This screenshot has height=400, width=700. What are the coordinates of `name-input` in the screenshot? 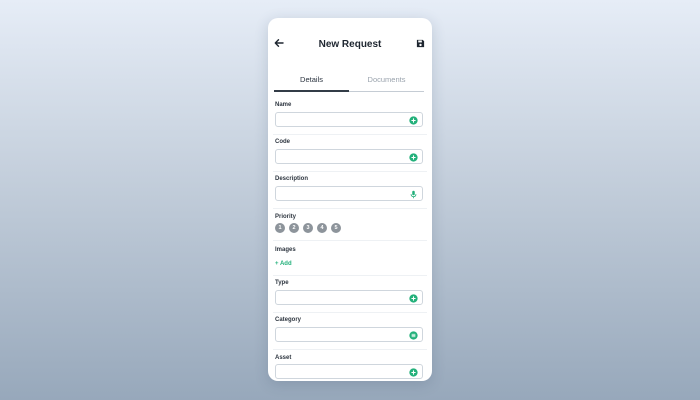 It's located at (344, 125).